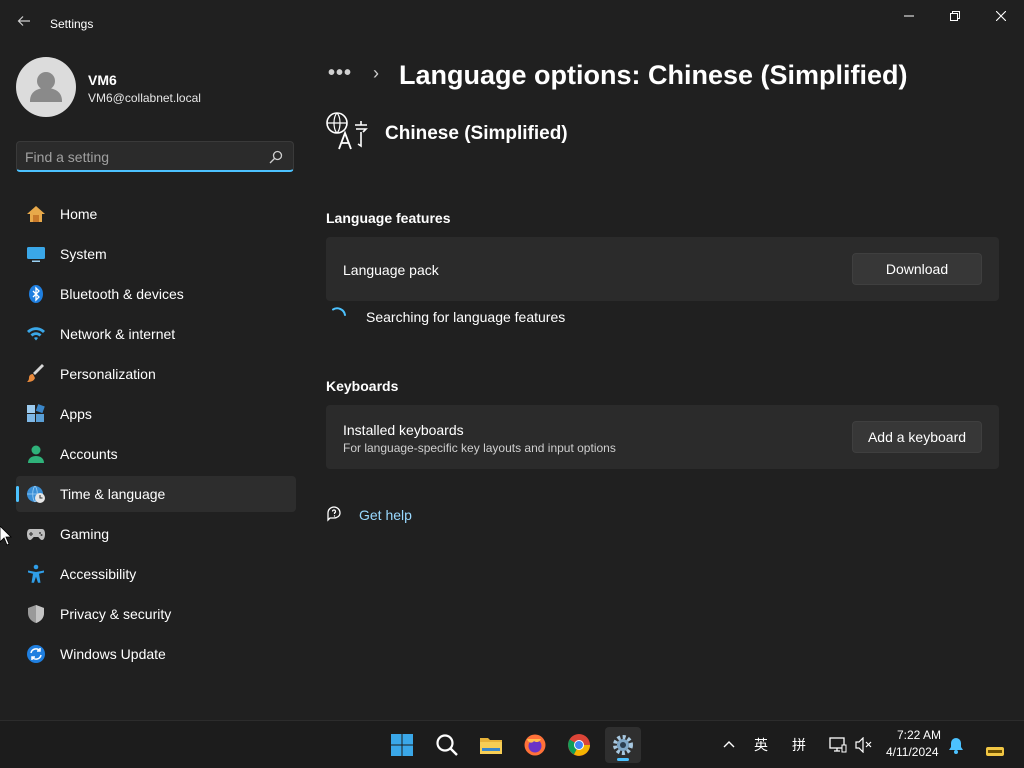  What do you see at coordinates (143, 157) in the screenshot?
I see `search-input` at bounding box center [143, 157].